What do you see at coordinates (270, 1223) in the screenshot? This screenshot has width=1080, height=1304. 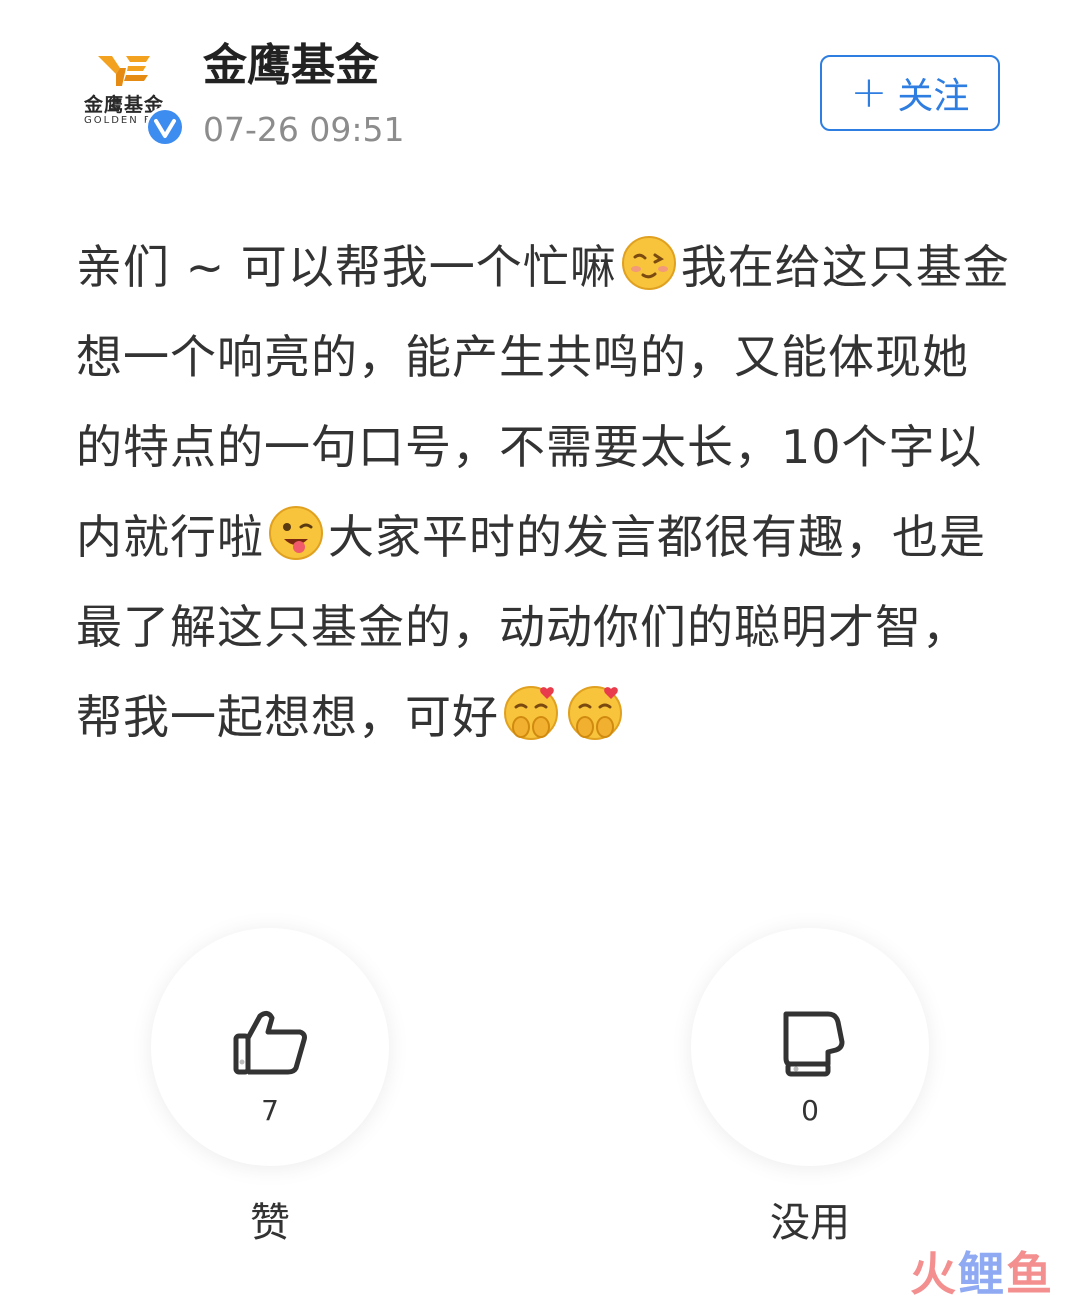 I see `like-label: 赞` at bounding box center [270, 1223].